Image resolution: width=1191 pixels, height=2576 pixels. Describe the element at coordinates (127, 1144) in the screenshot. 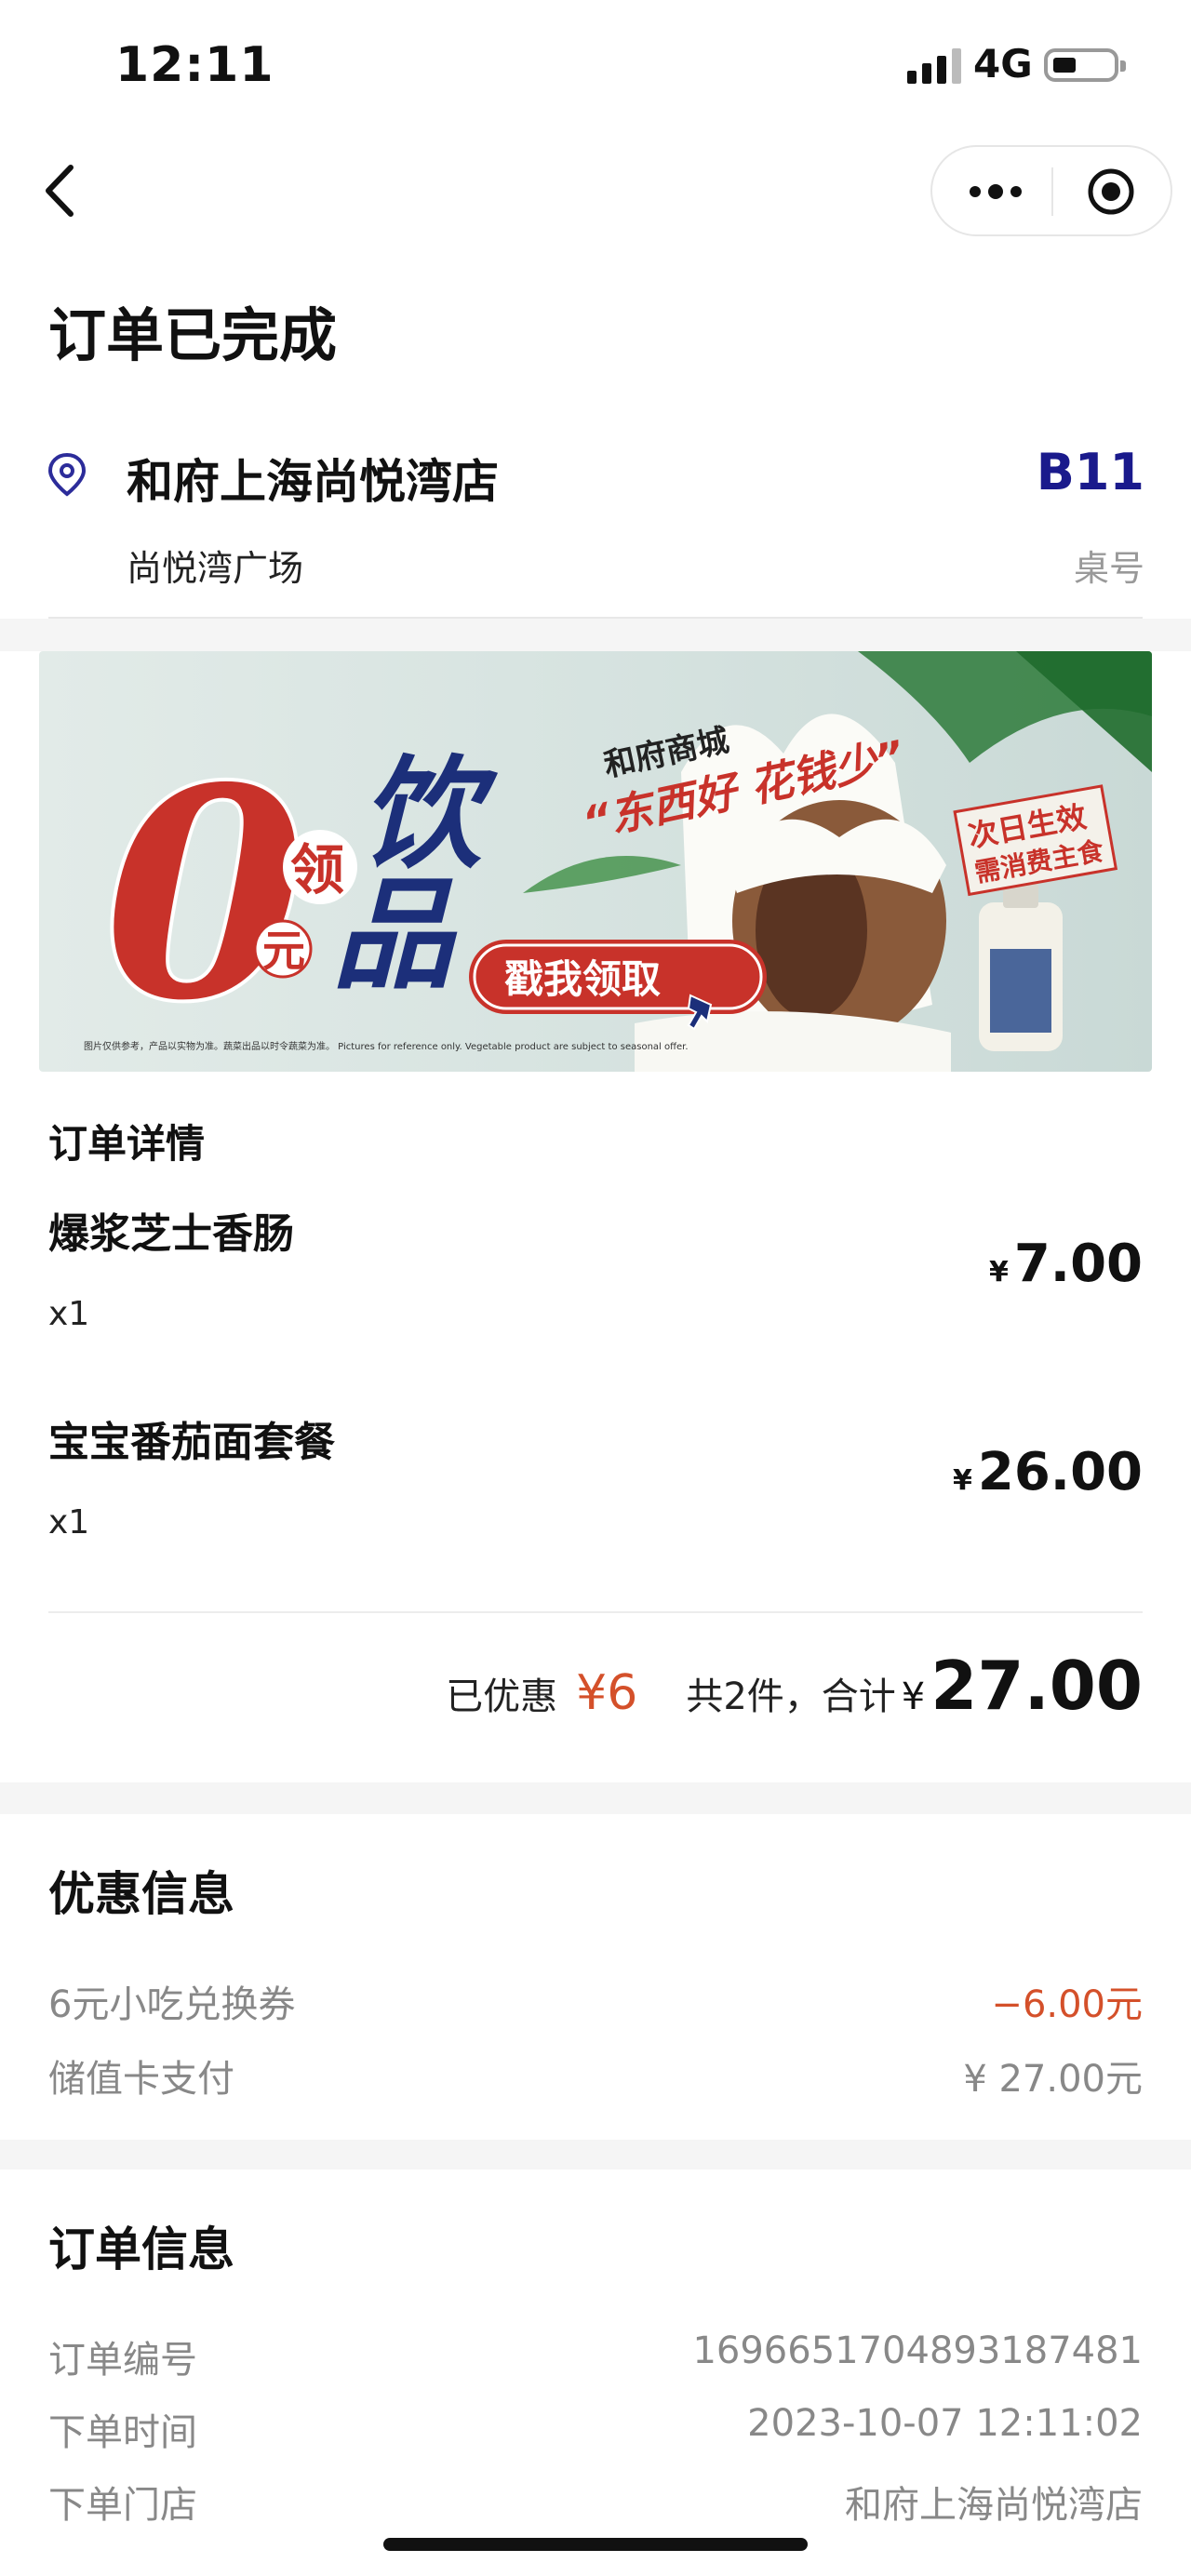

I see `order-details-title: 订单详情` at that location.